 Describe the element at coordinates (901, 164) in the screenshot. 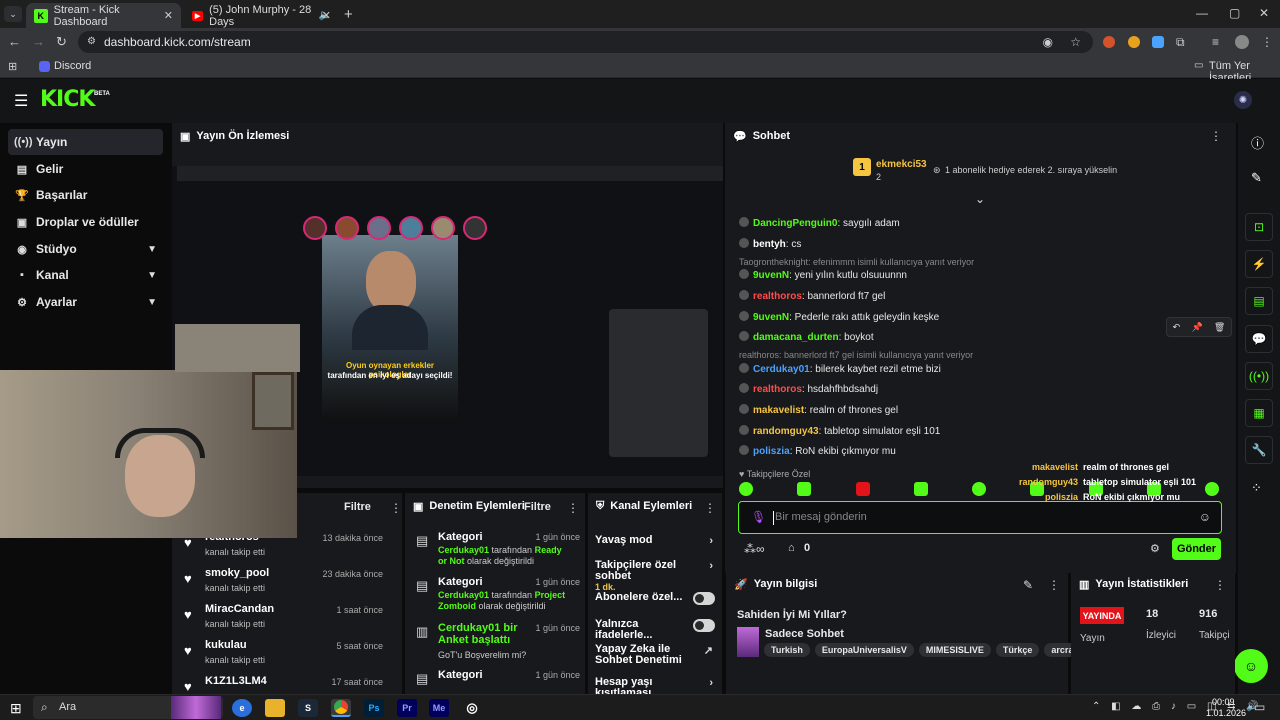

I see `top-gifter-name: ekmekci53` at that location.